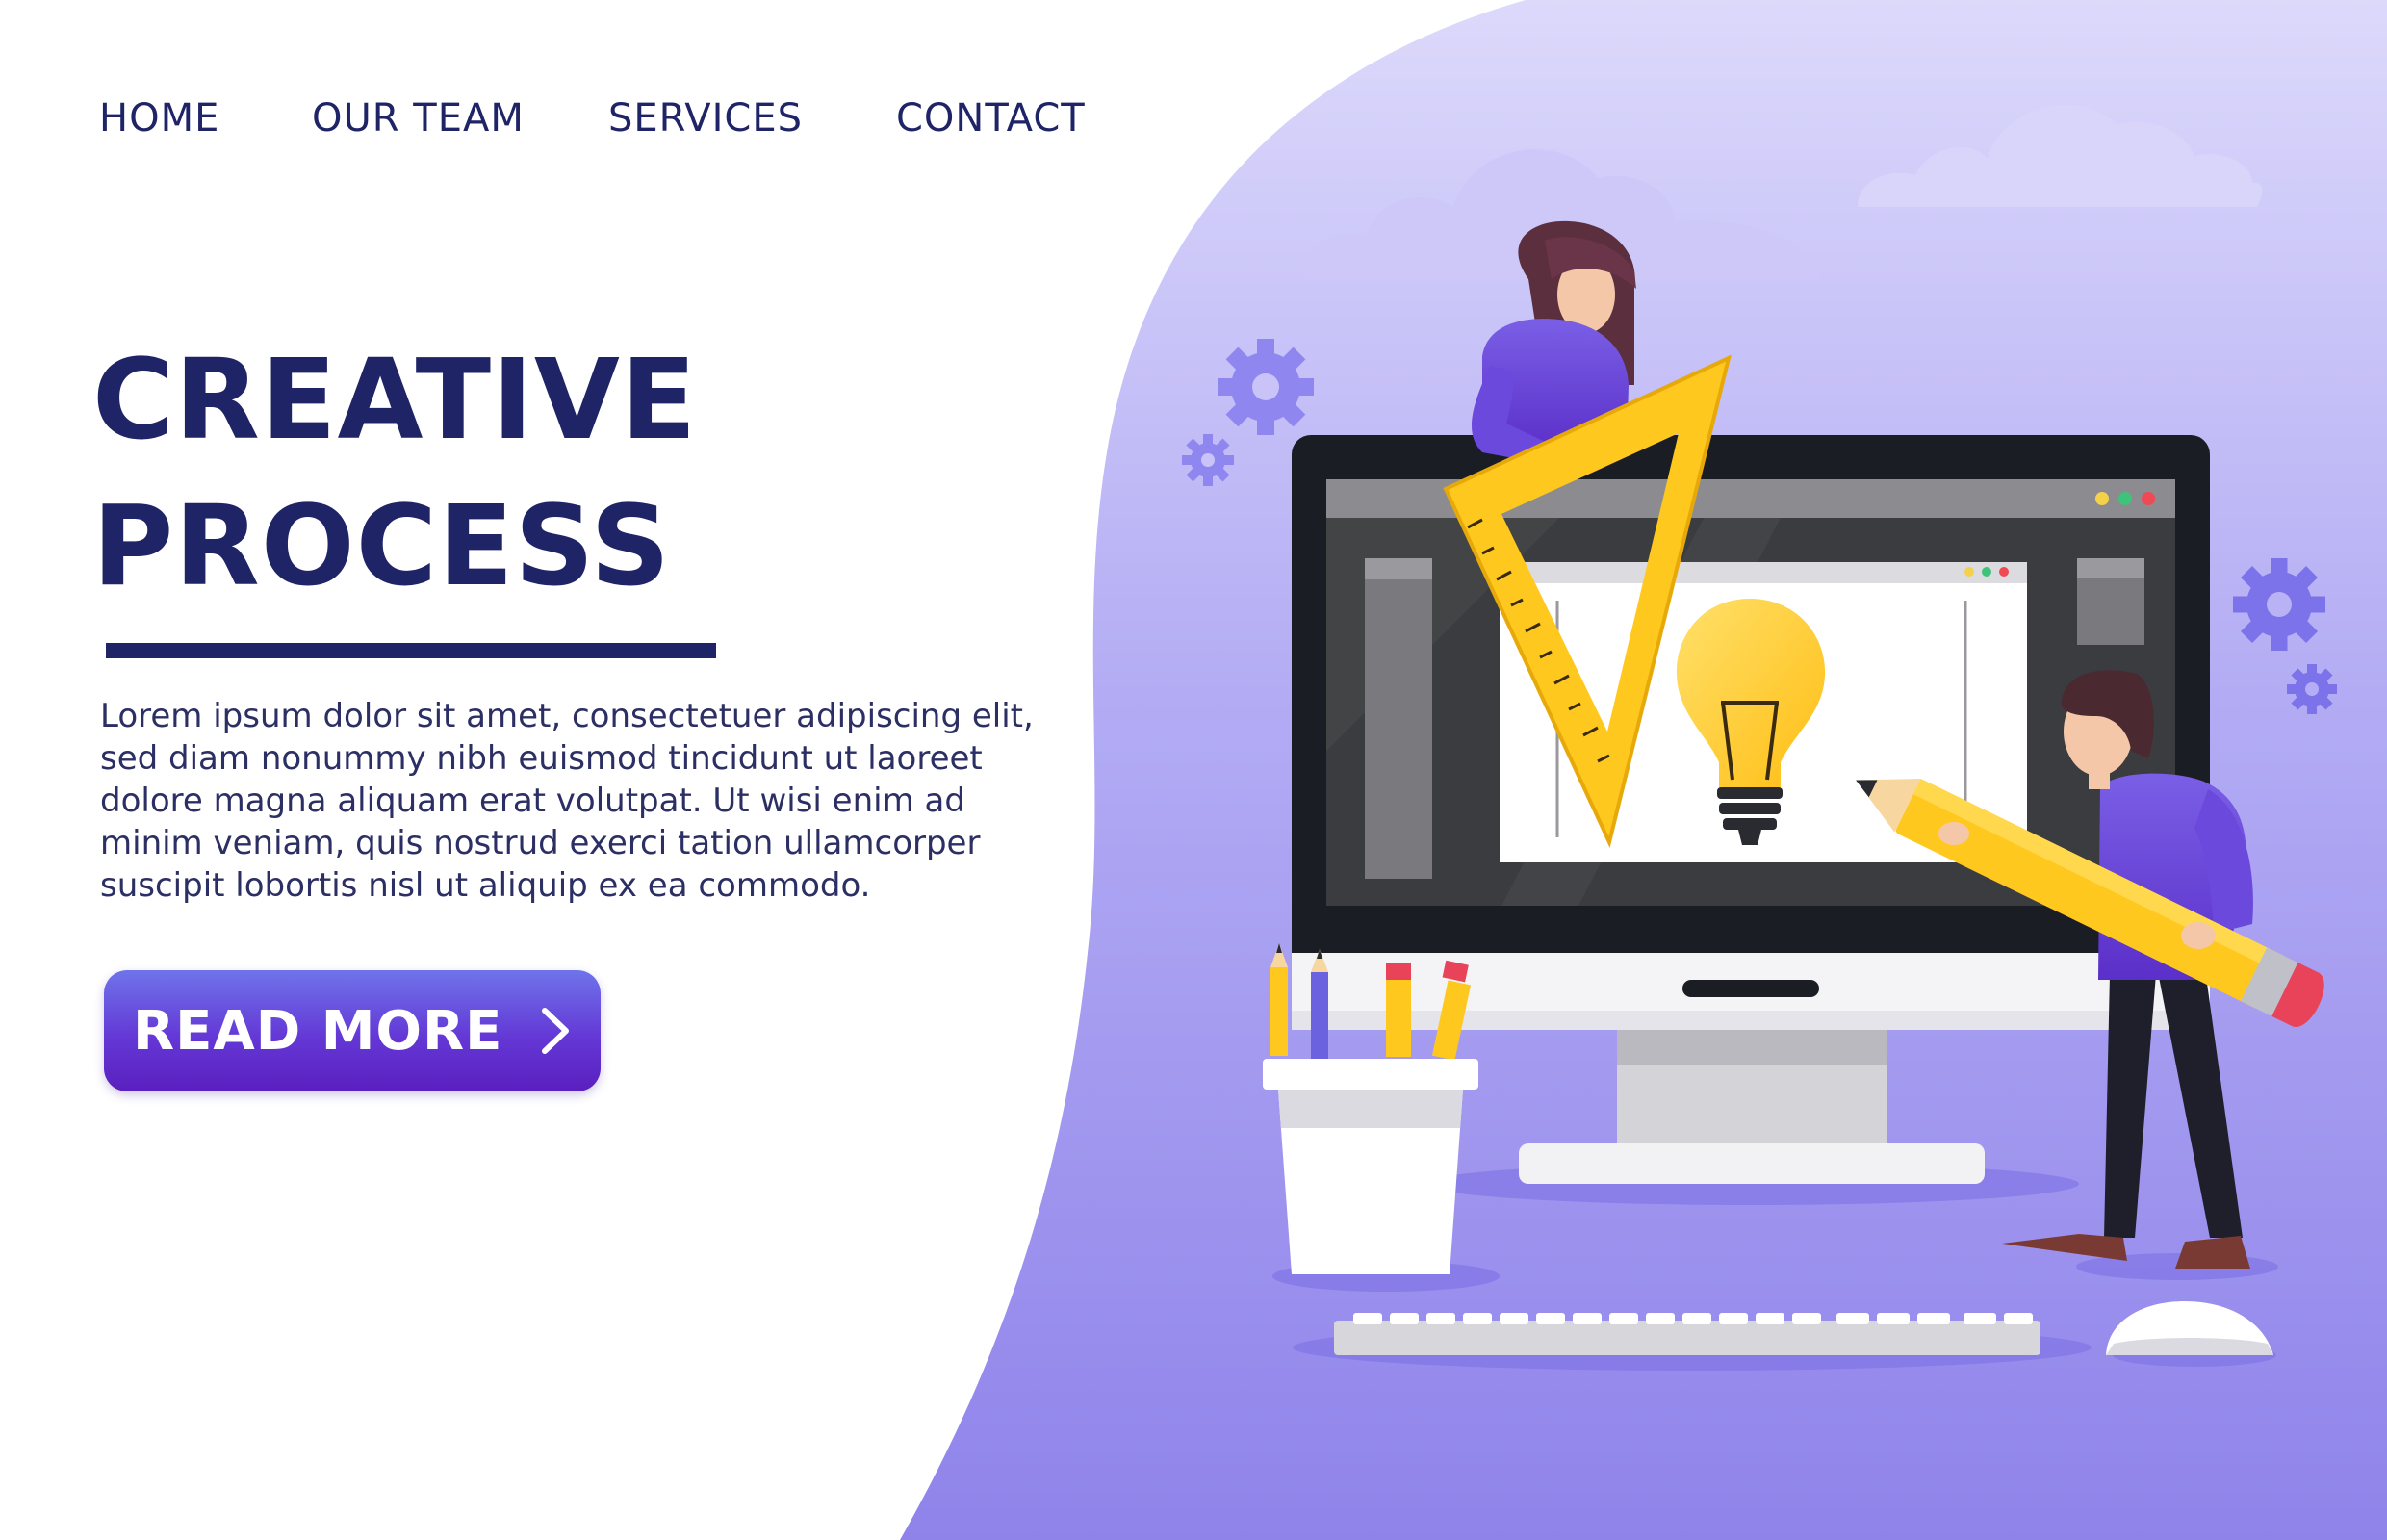  What do you see at coordinates (411, 650) in the screenshot?
I see `title-underline-divider` at bounding box center [411, 650].